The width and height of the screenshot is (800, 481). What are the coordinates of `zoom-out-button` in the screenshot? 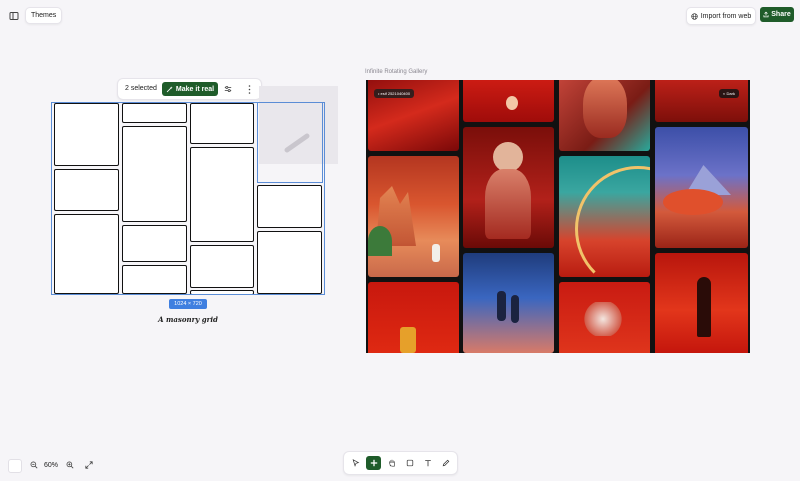 It's located at (34, 465).